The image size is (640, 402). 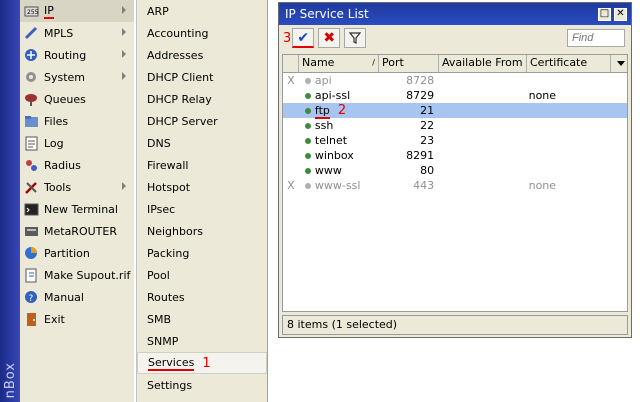 I want to click on main-menu-item-queues: Queues, so click(x=77, y=99).